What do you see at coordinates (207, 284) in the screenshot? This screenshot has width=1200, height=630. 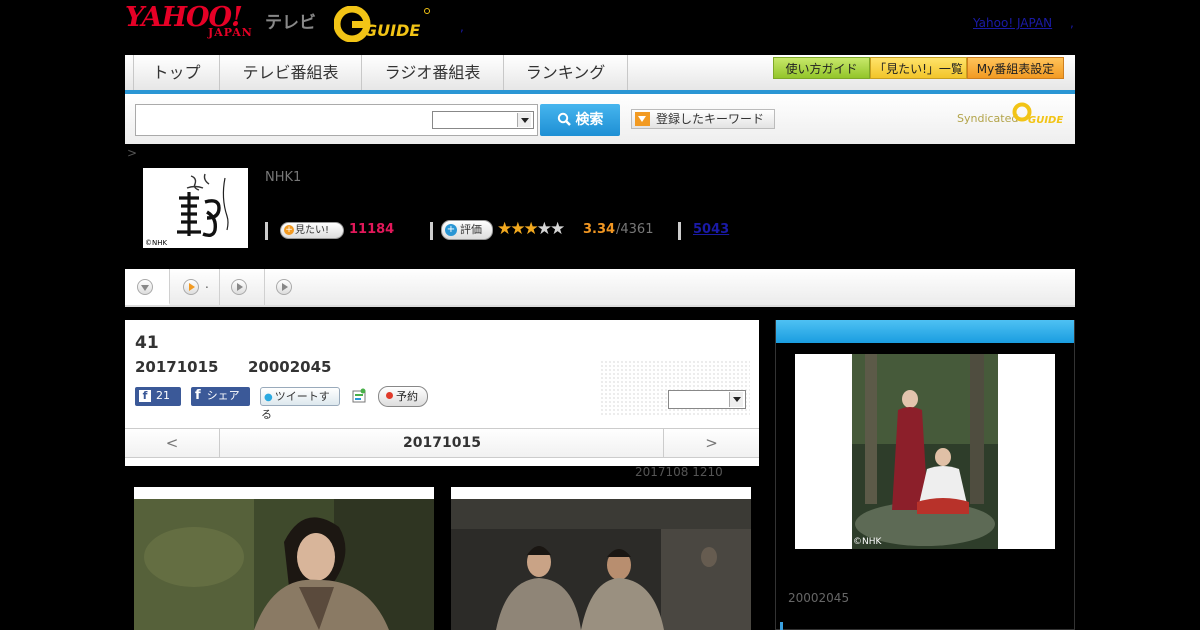 I see `tab-program-info-label: .` at bounding box center [207, 284].